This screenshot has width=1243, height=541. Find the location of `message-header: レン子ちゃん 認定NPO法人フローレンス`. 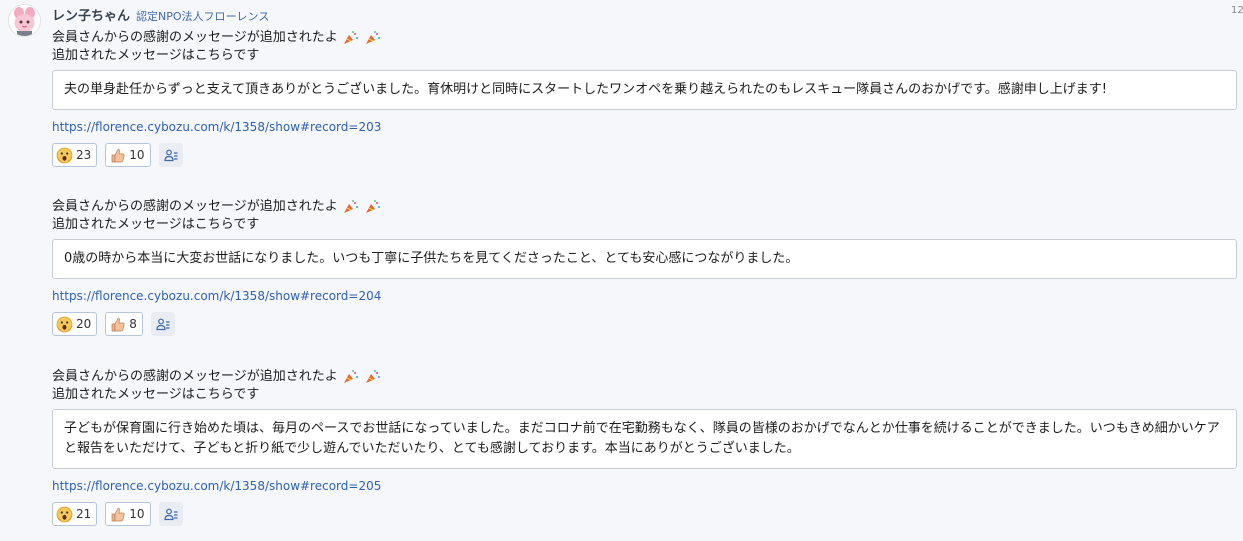

message-header: レン子ちゃん 認定NPO法人フローレンス is located at coordinates (160, 14).